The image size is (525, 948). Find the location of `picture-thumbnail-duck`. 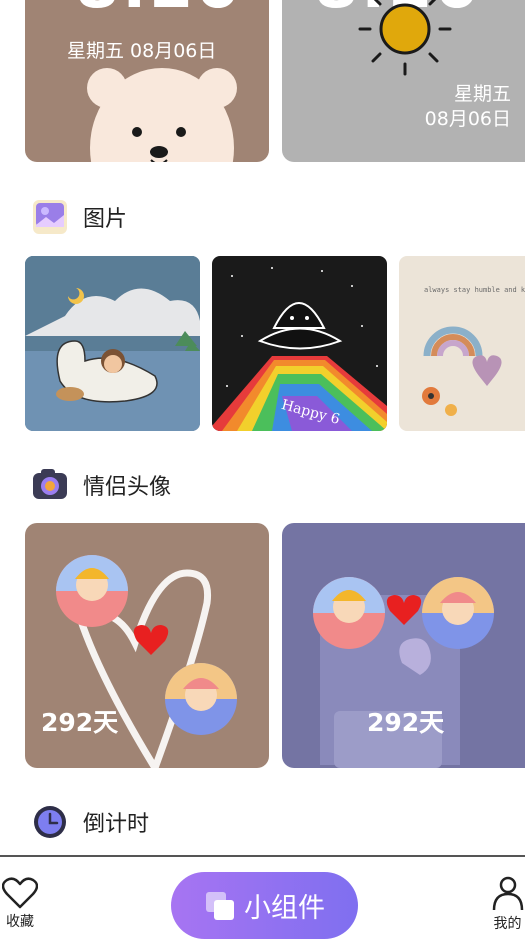

picture-thumbnail-duck is located at coordinates (112, 343).